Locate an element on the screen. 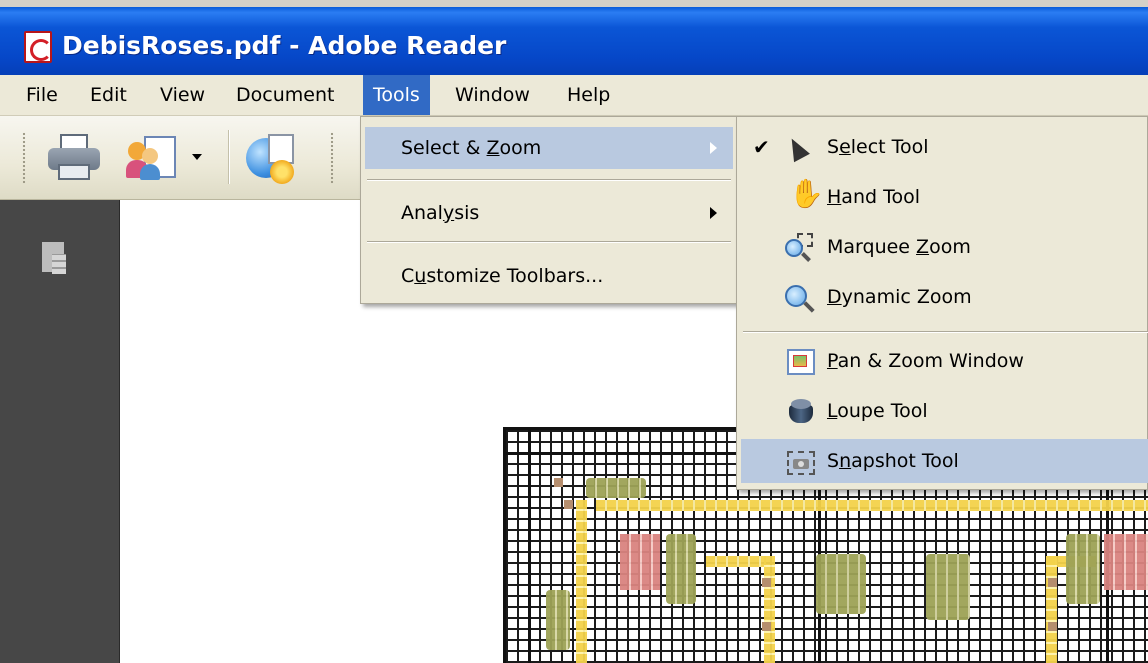  pages-icon is located at coordinates (57, 262).